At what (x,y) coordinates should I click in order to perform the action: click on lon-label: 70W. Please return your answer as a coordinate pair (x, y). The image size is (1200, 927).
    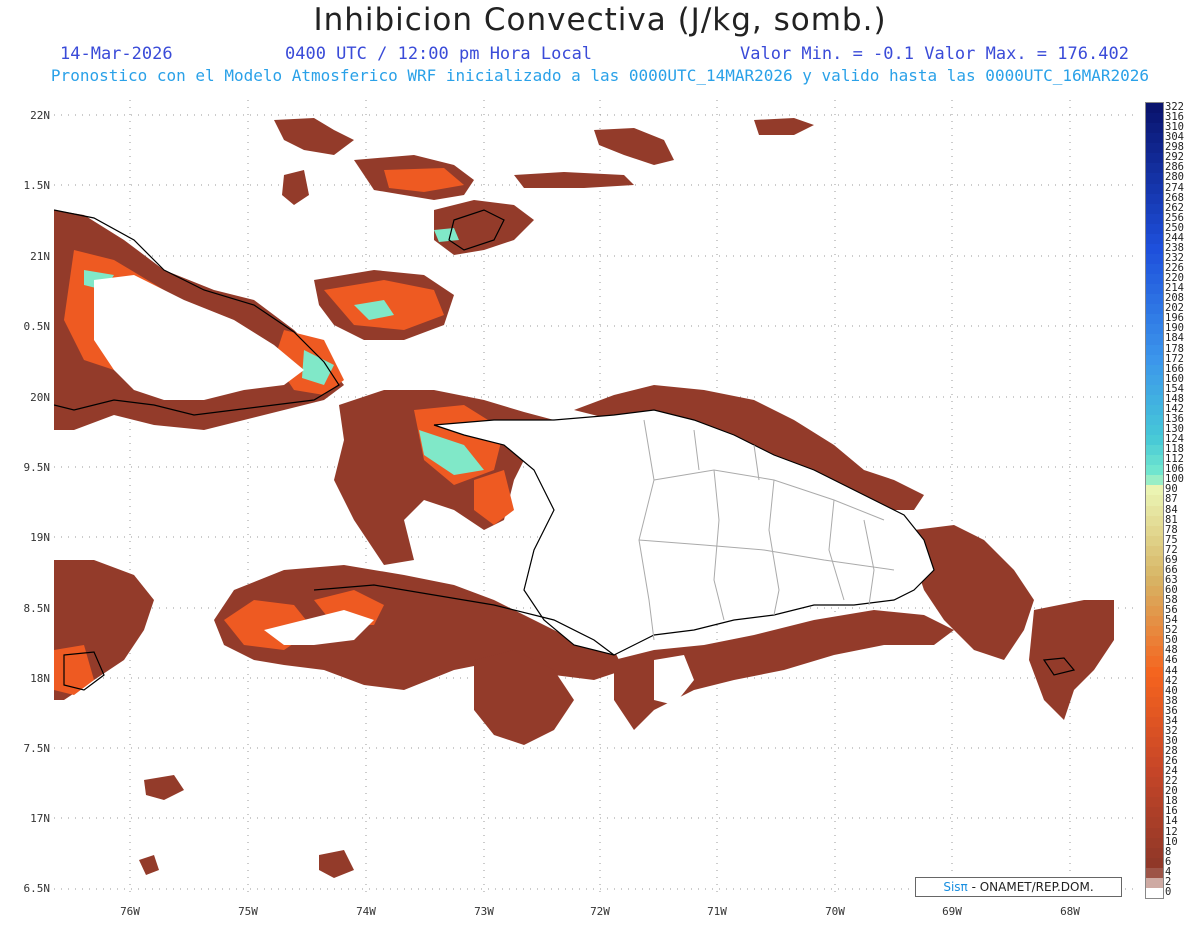
    Looking at the image, I should click on (835, 911).